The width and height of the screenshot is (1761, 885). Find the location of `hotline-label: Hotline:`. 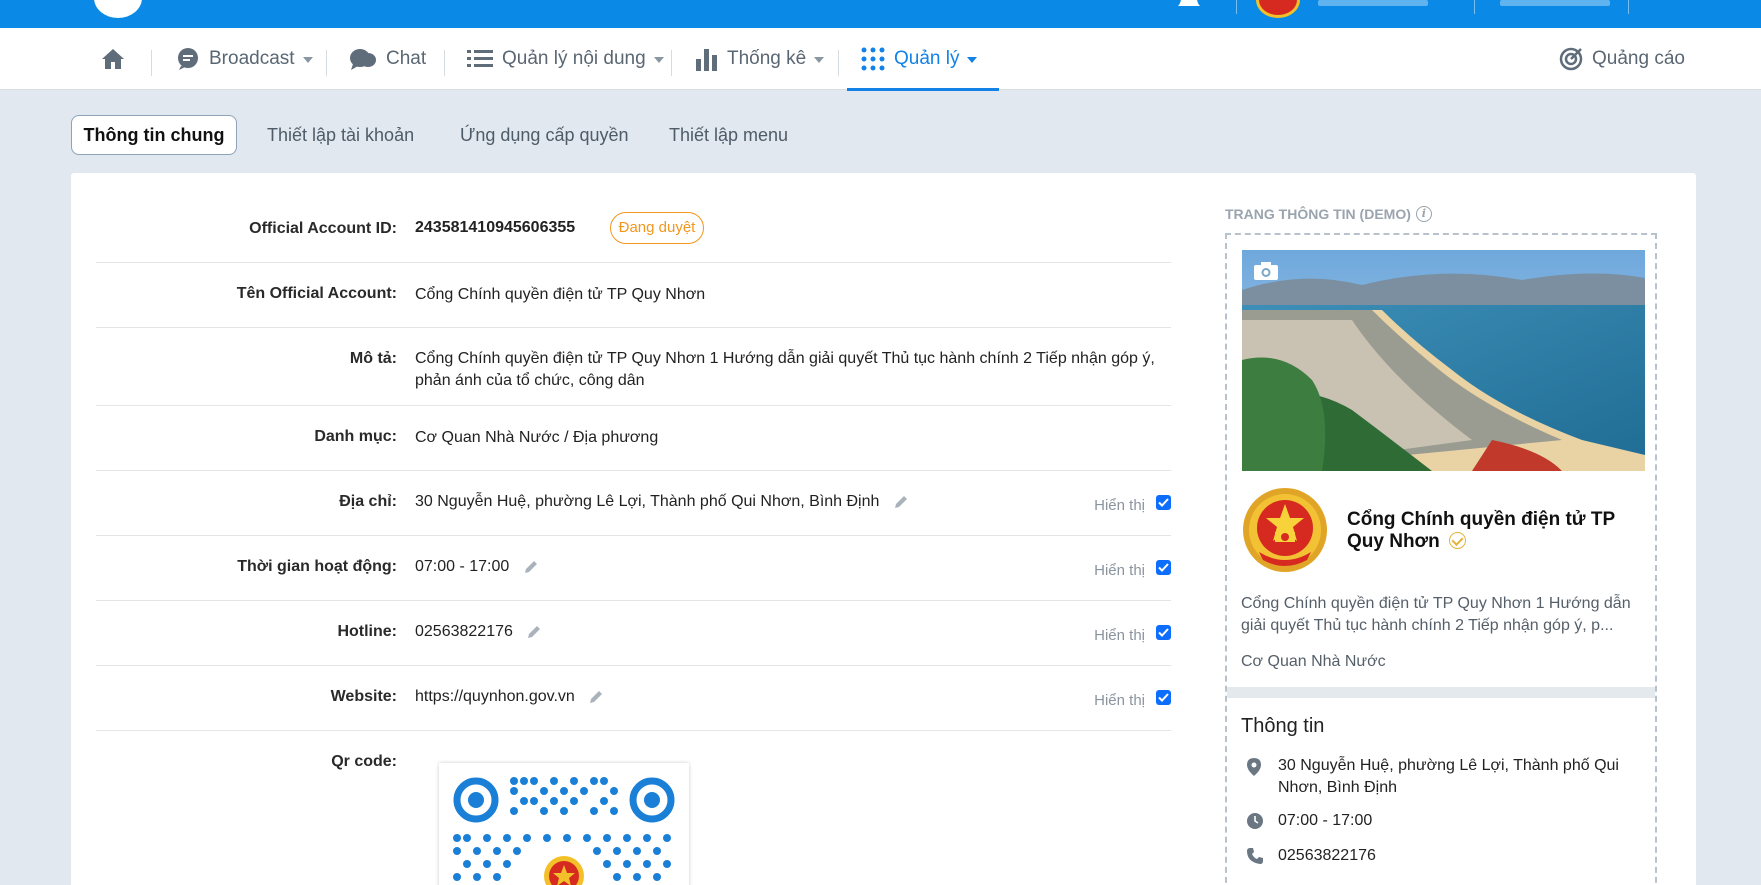

hotline-label: Hotline: is located at coordinates (367, 631).